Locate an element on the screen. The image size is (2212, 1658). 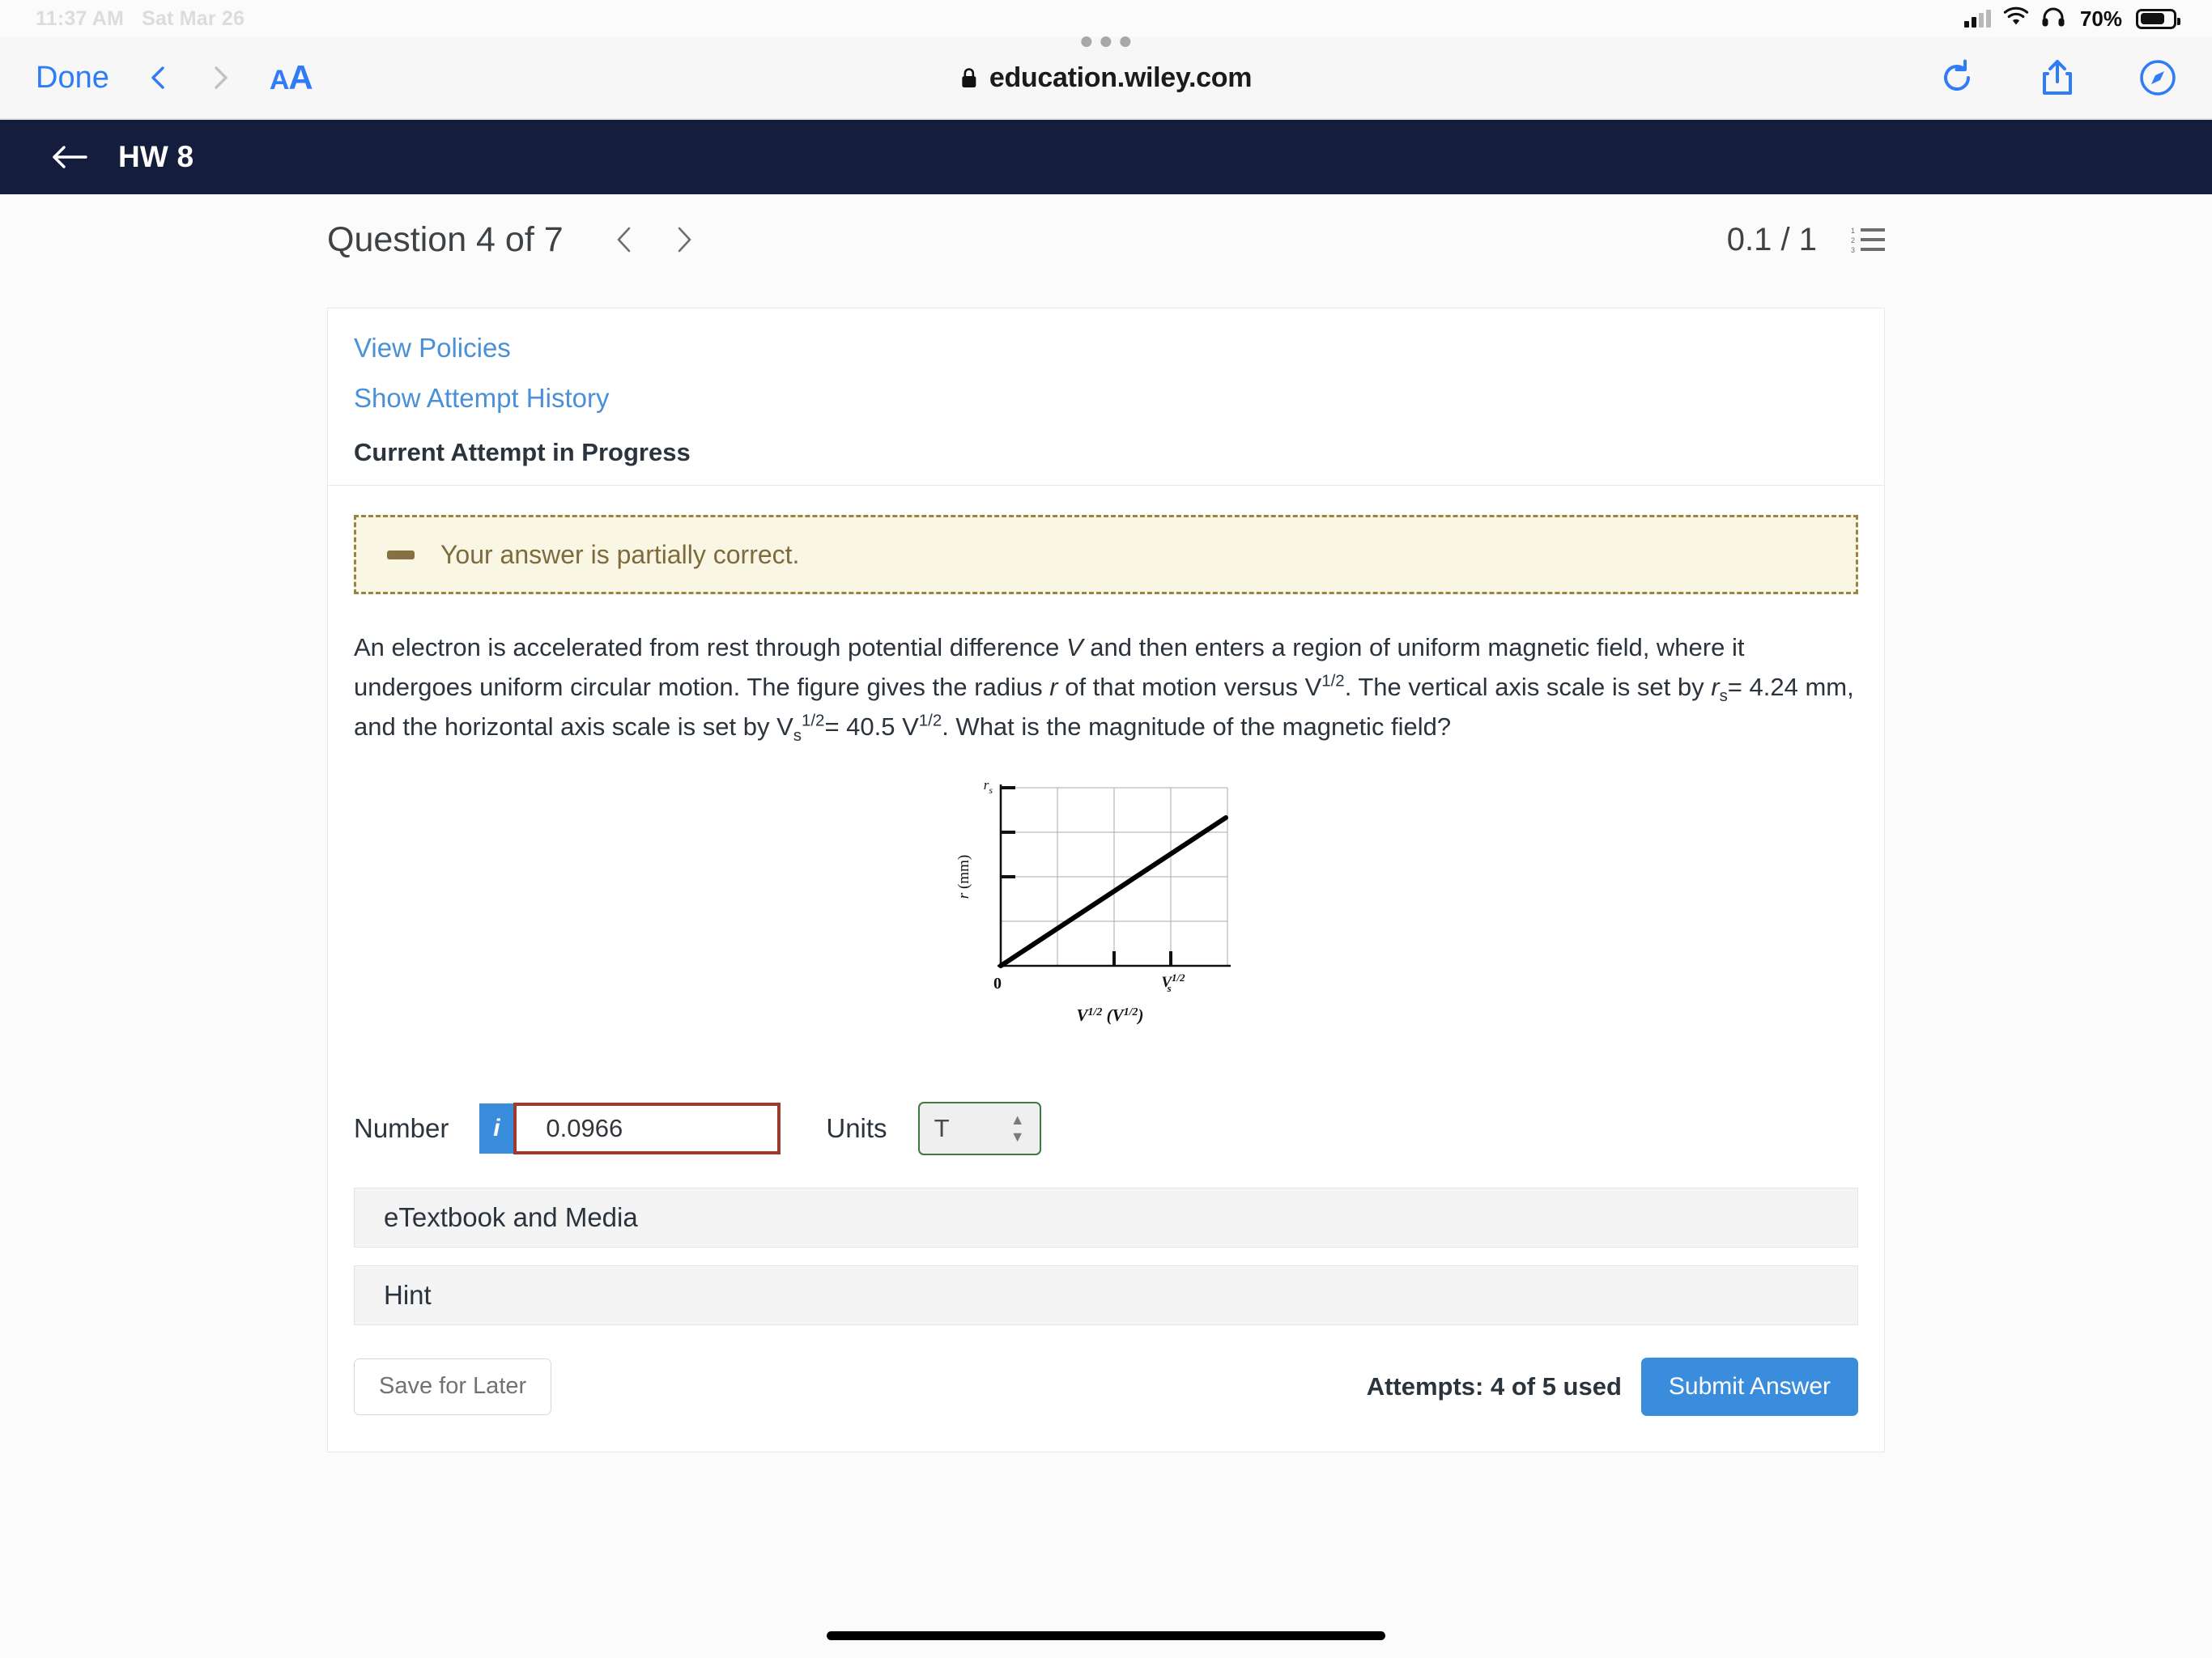
three-dots-icon is located at coordinates (1106, 41).